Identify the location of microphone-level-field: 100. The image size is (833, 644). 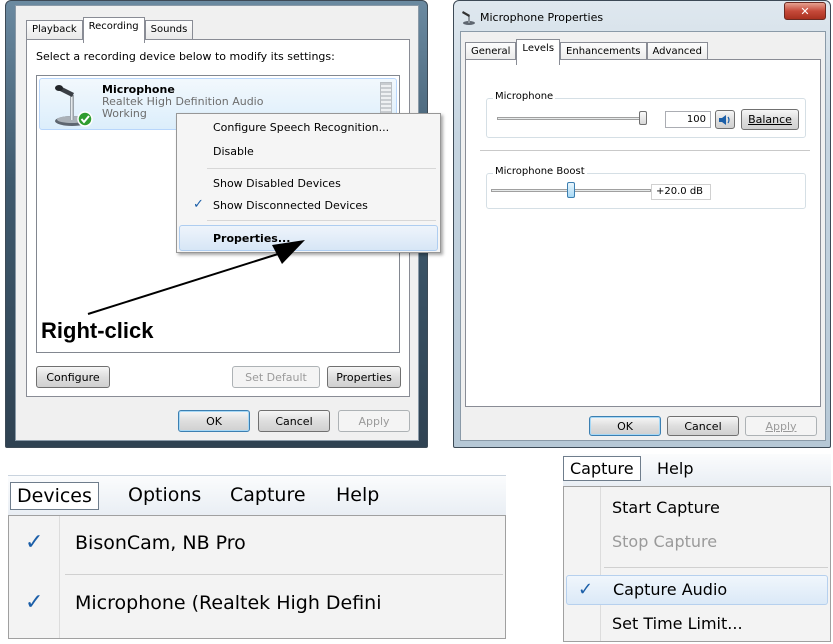
(688, 119).